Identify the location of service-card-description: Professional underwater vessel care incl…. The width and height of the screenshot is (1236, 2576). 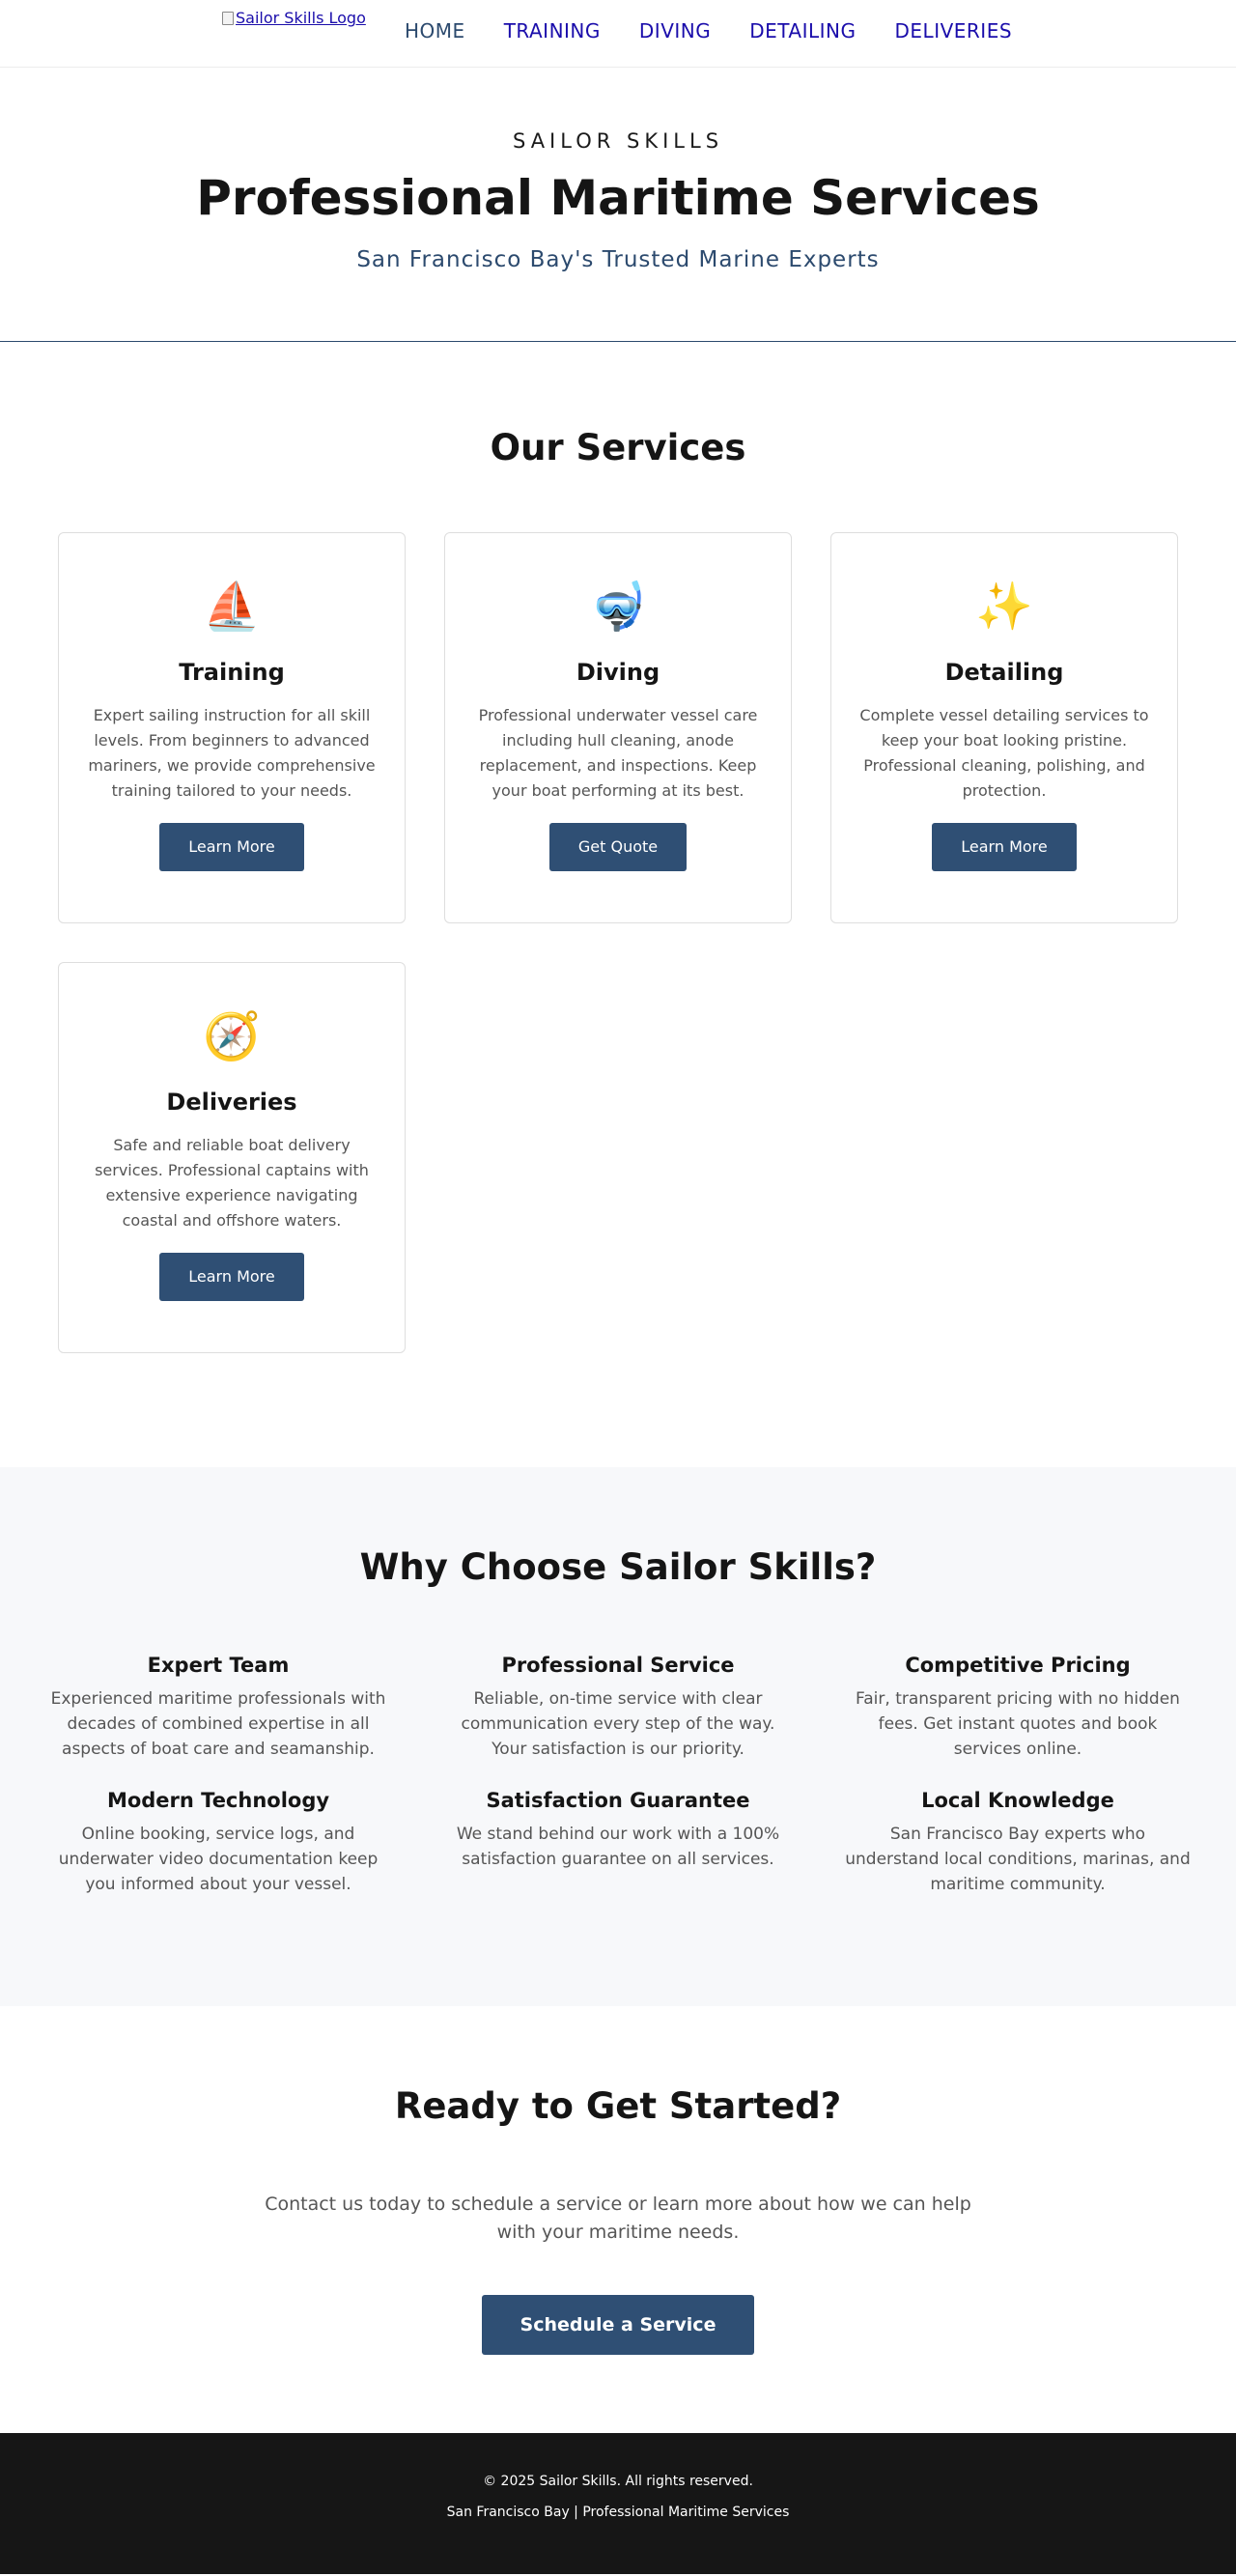
(618, 753).